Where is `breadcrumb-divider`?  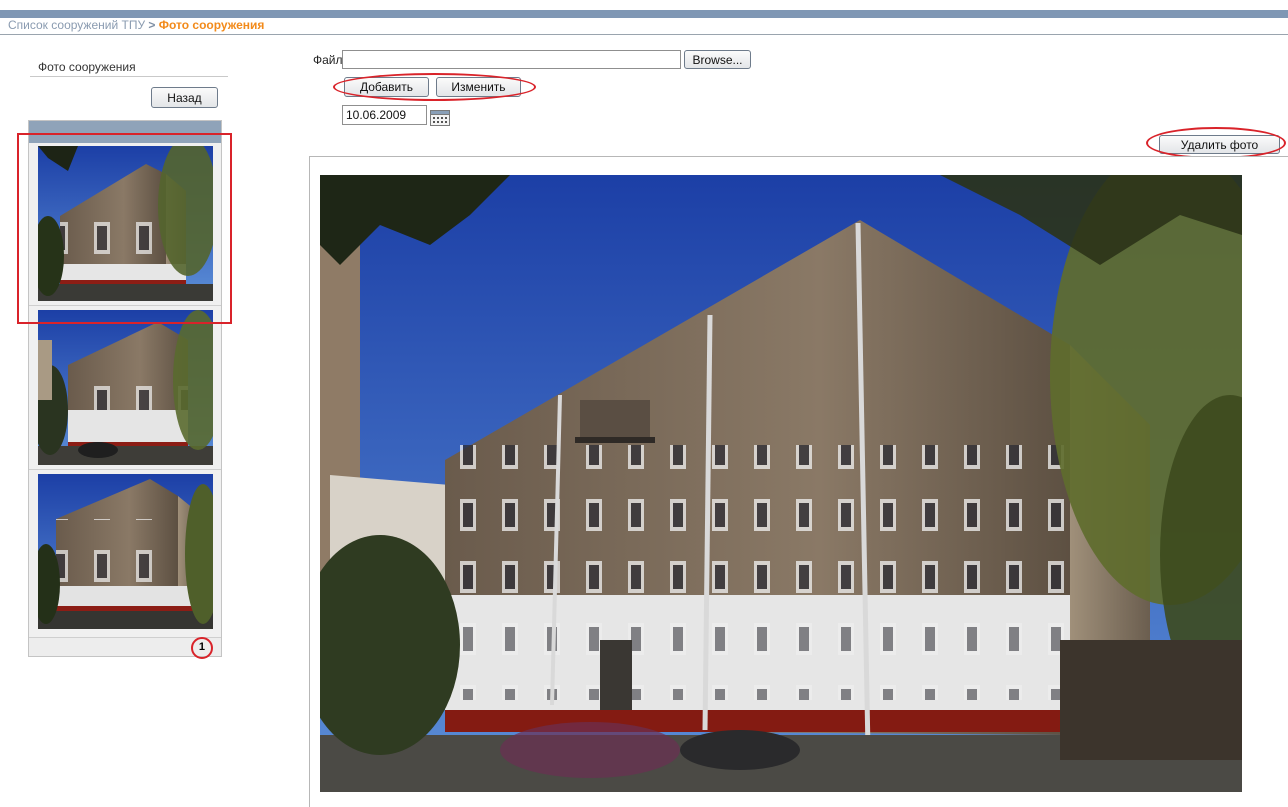 breadcrumb-divider is located at coordinates (644, 34).